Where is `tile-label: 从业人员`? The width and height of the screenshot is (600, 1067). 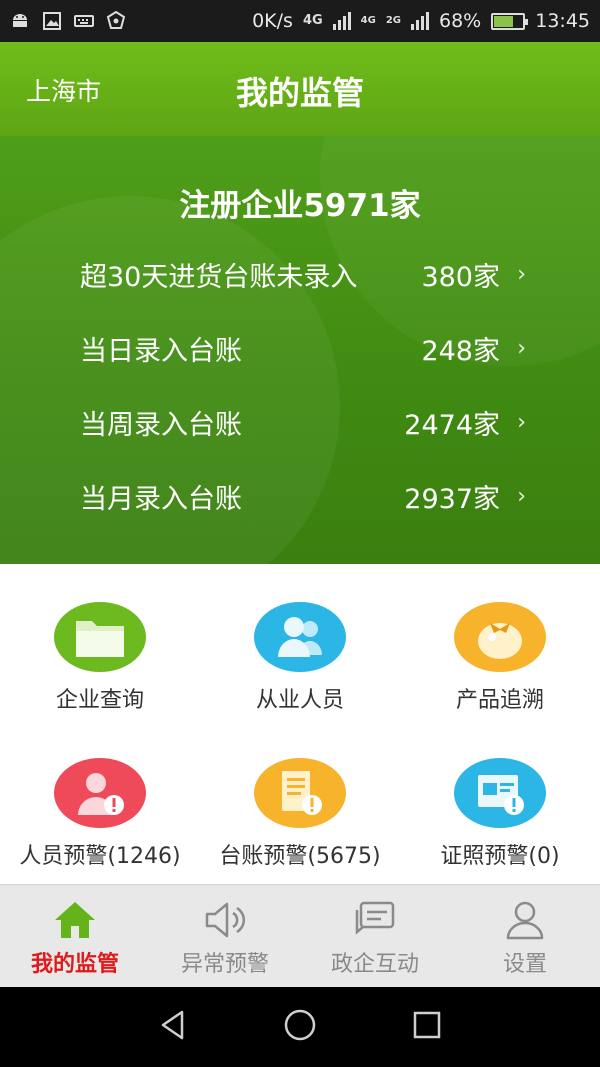
tile-label: 从业人员 is located at coordinates (299, 700).